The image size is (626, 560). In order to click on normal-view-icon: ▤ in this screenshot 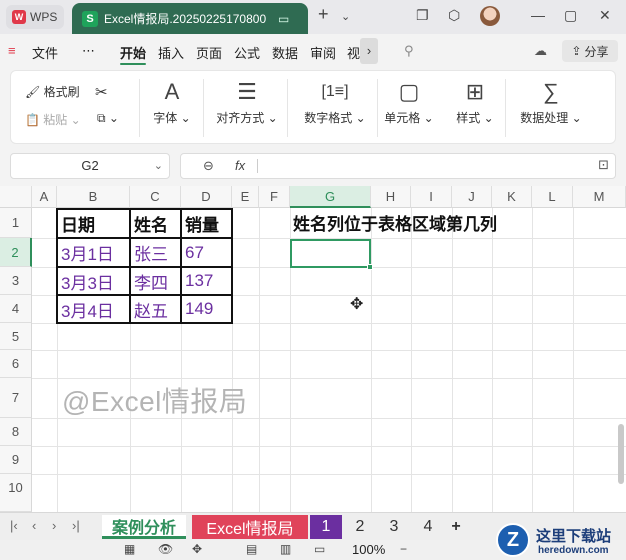, I will do `click(251, 549)`.